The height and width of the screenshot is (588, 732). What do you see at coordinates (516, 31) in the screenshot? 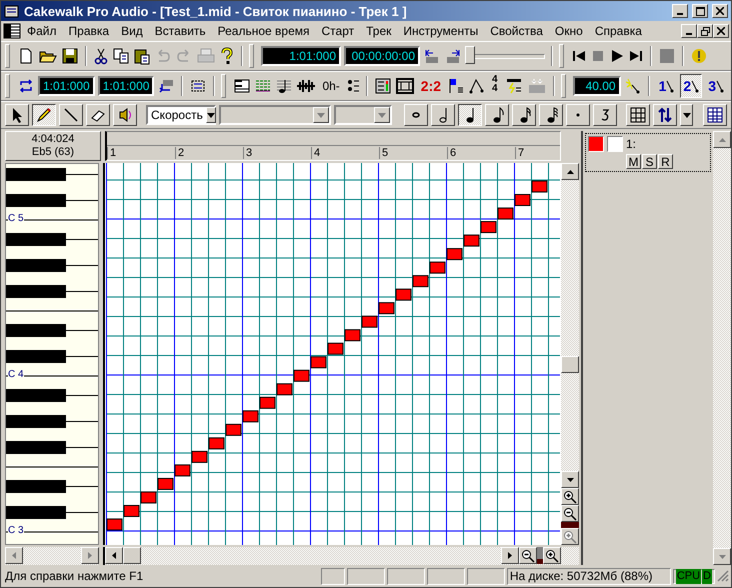
I see `menu-item: Свойства` at bounding box center [516, 31].